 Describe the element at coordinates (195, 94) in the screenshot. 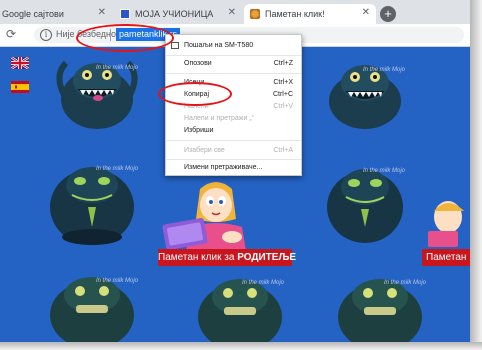

I see `copy-highlight-circle` at that location.